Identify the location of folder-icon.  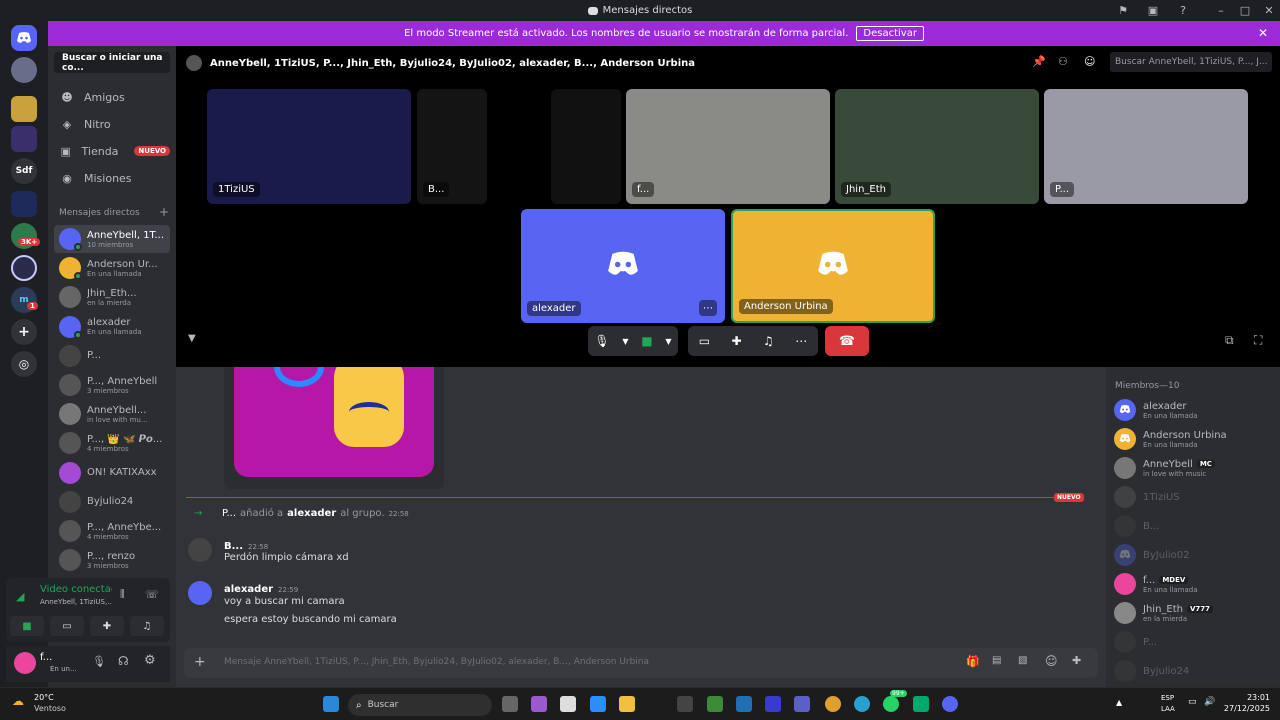
(627, 704).